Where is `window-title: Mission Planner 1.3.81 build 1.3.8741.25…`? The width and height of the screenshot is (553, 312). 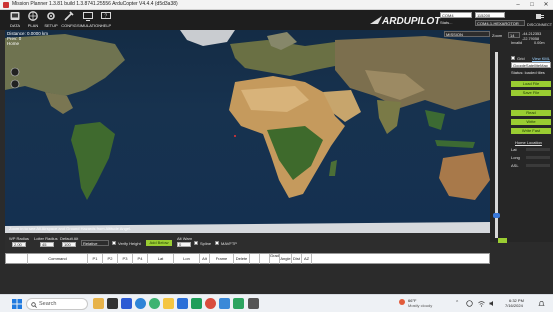 window-title: Mission Planner 1.3.81 build 1.3.8741.25… is located at coordinates (95, 4).